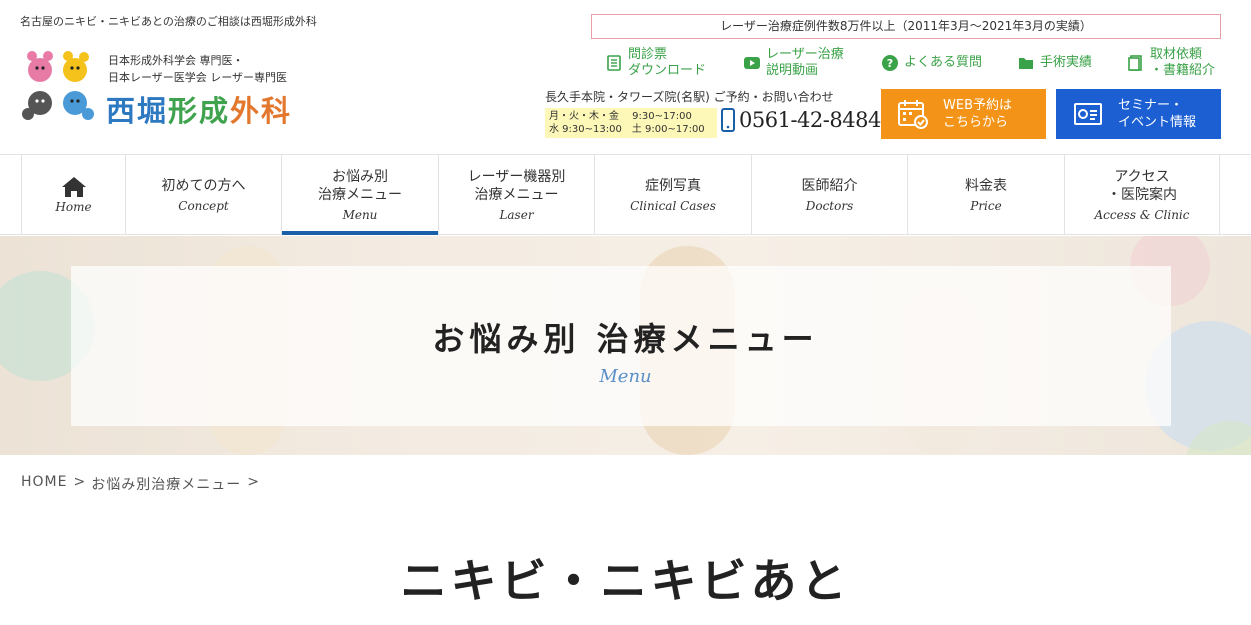  I want to click on nav-doctors-jp: 医師紹介, so click(829, 186).